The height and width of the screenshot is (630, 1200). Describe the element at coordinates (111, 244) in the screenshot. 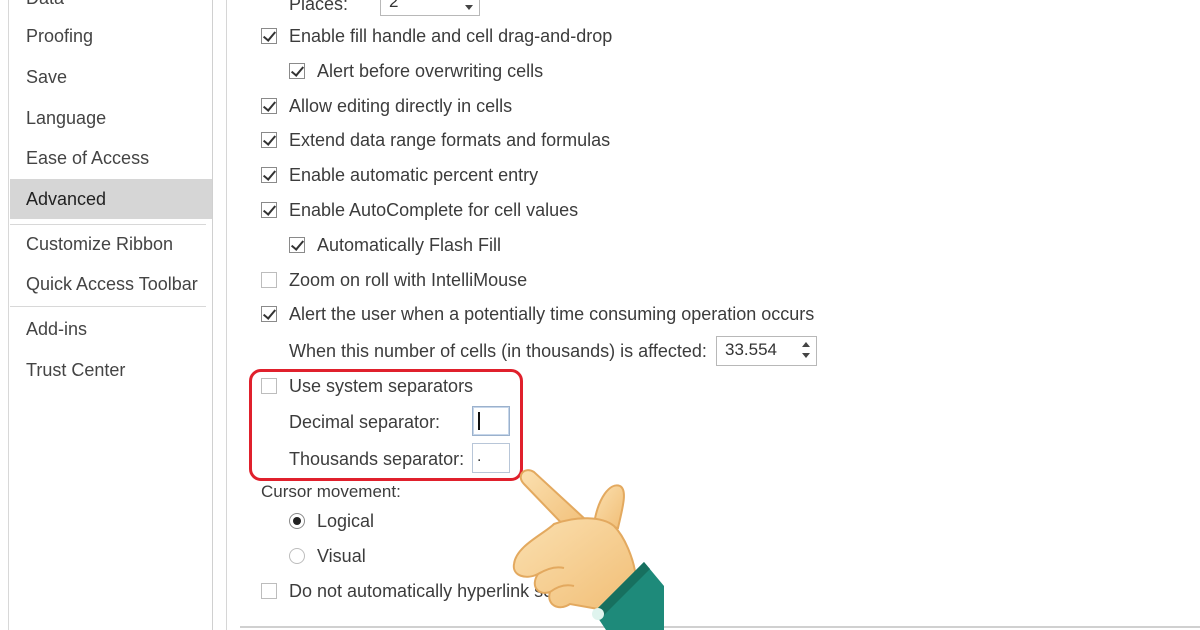

I see `sidebar-item-customize-ribbon: Customize Ribbon` at that location.